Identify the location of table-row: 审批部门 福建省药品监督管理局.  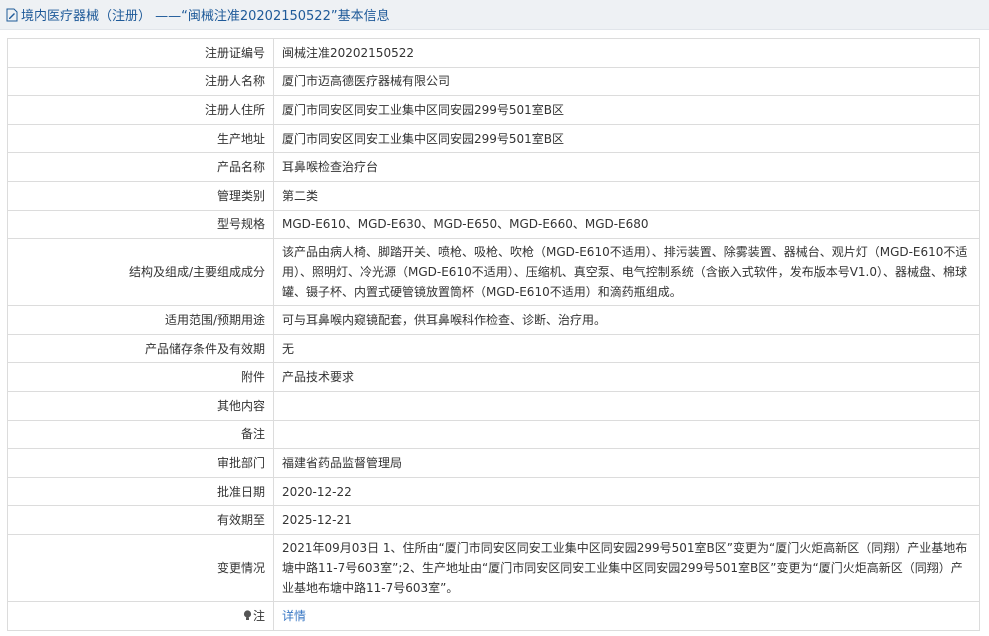
(493, 463).